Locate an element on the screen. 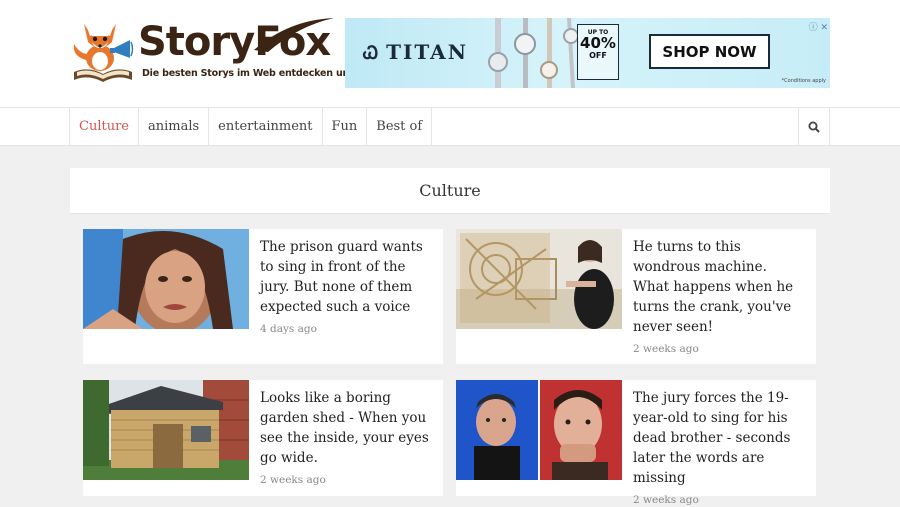 The image size is (900, 507). search-icon is located at coordinates (814, 127).